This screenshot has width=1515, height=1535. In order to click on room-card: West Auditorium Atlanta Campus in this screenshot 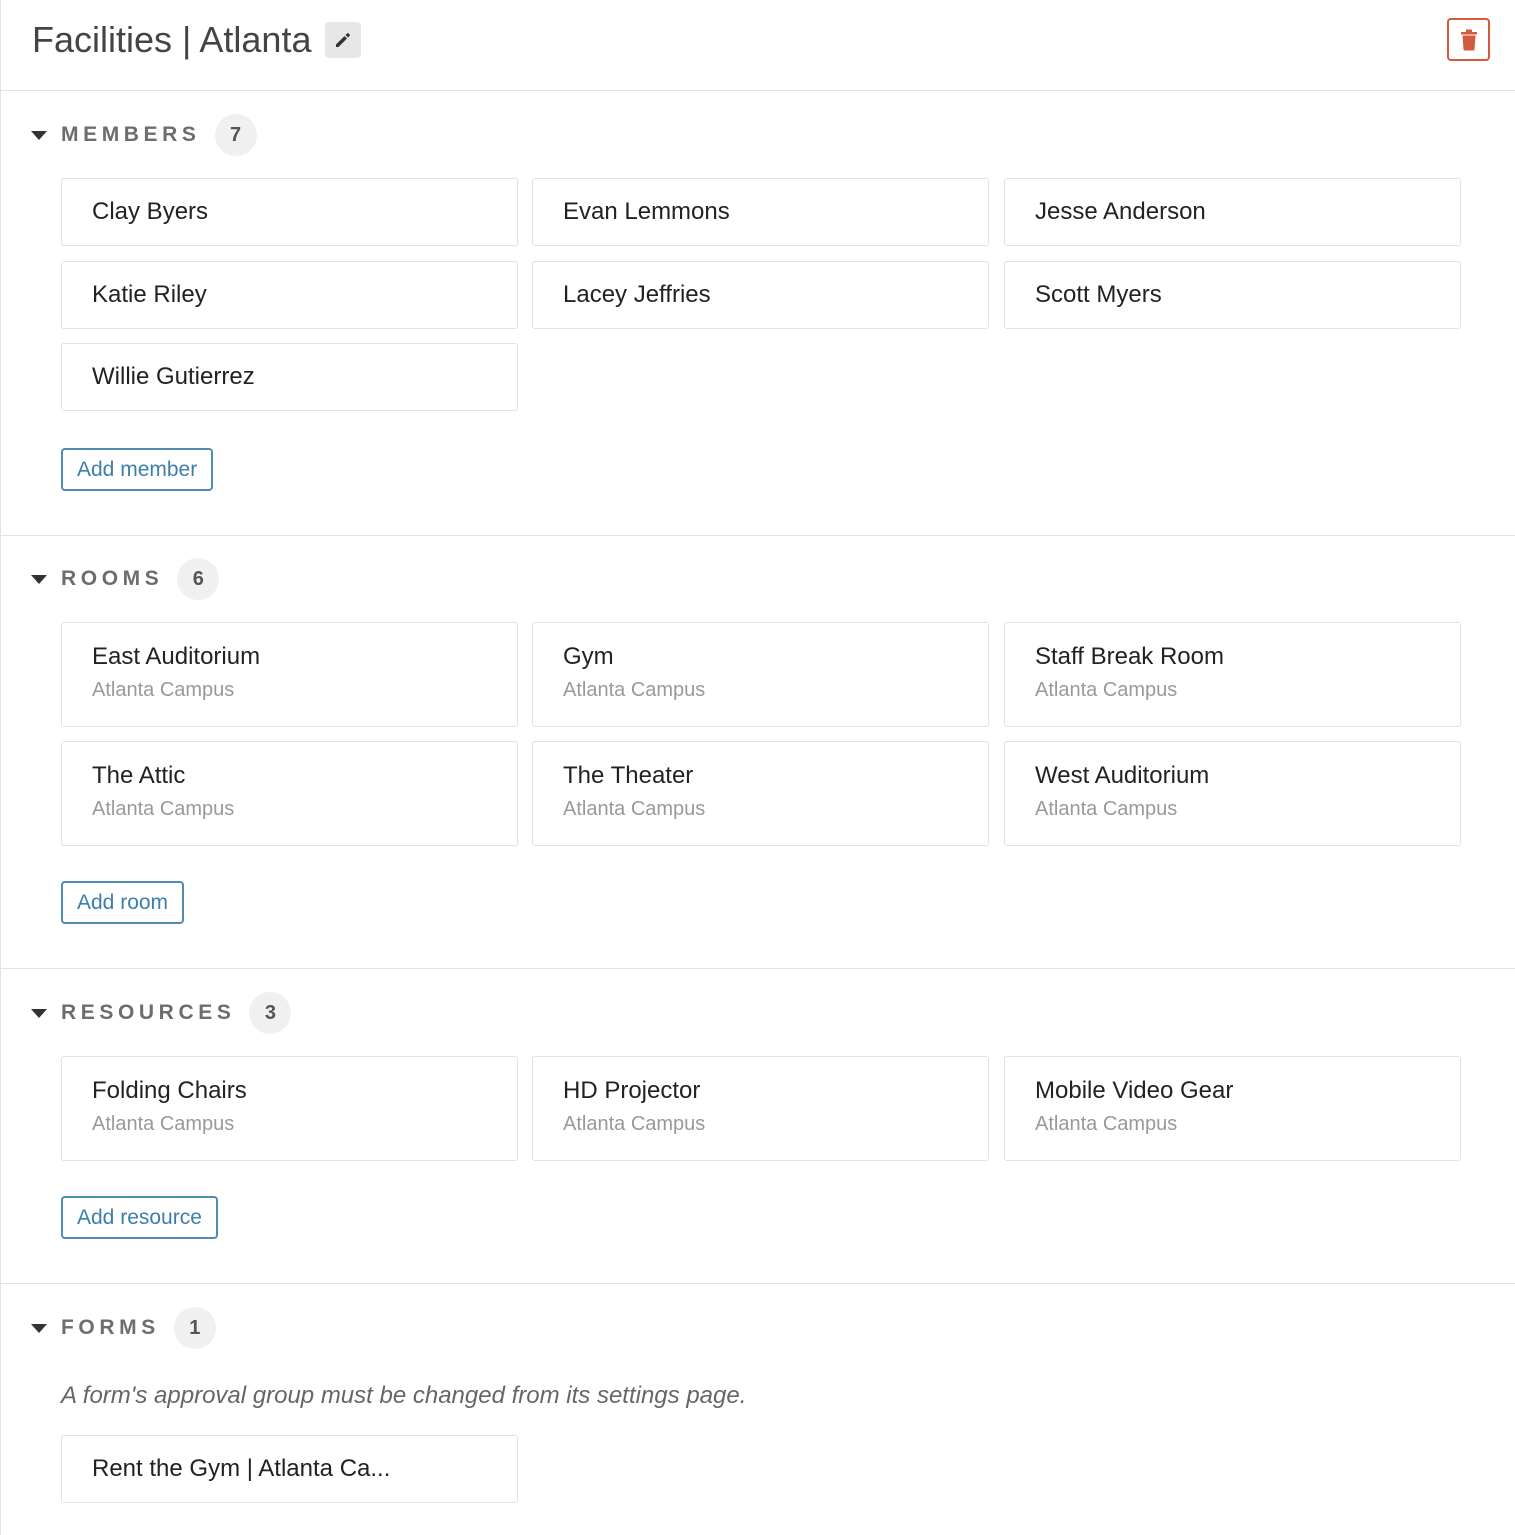, I will do `click(1232, 793)`.